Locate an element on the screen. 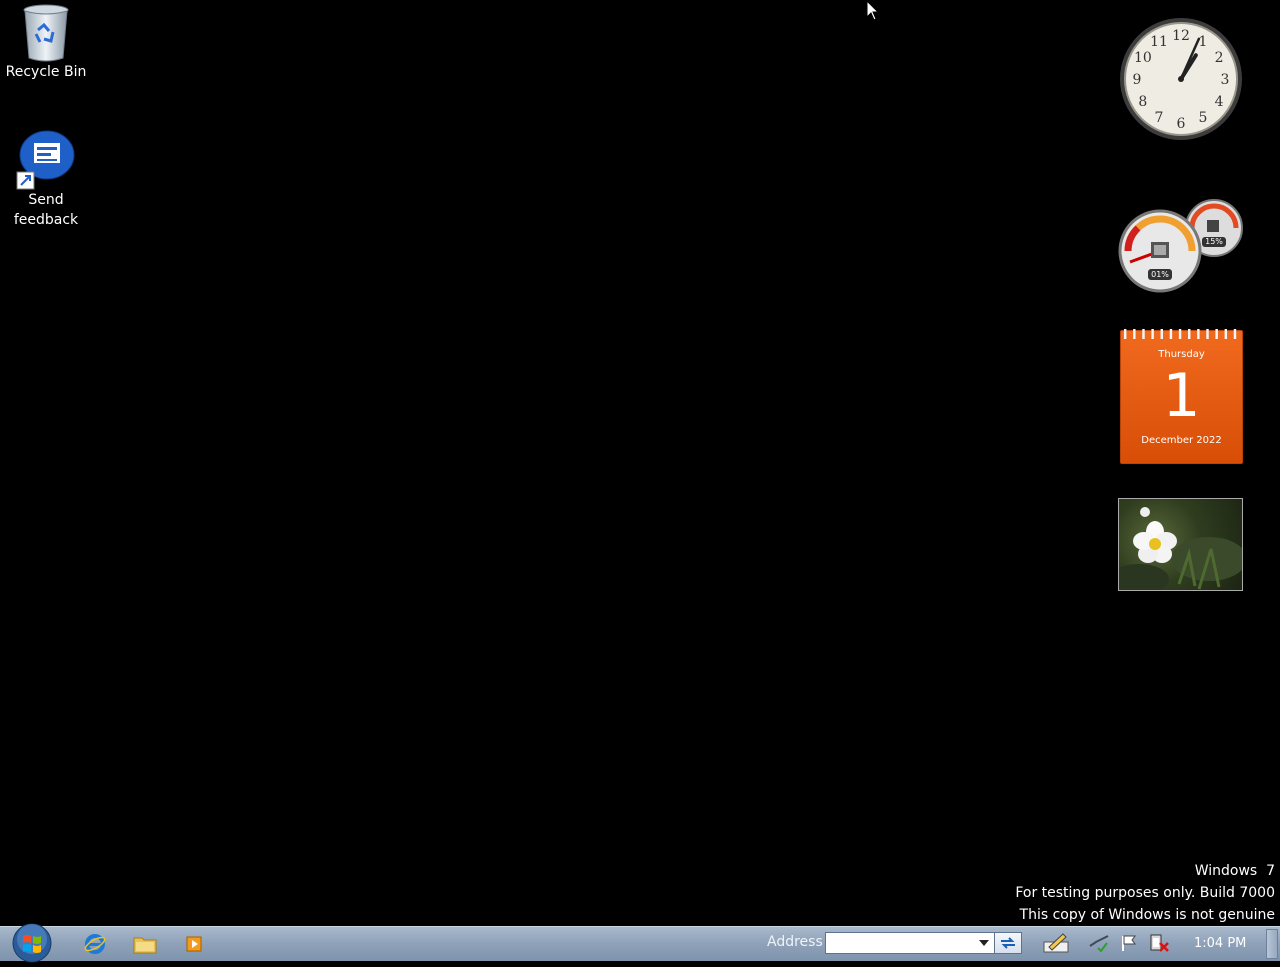 The width and height of the screenshot is (1280, 967). show-desktop-button is located at coordinates (1272, 944).